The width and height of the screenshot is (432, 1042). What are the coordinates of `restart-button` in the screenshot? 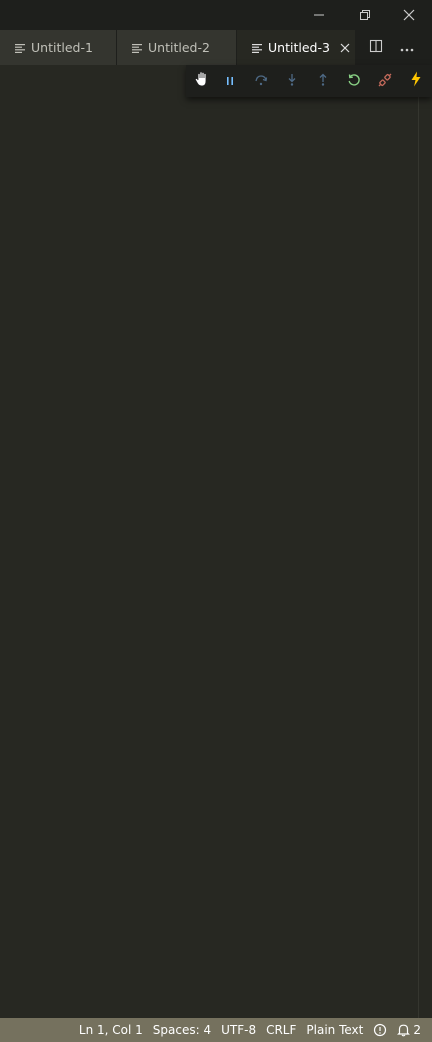 It's located at (354, 81).